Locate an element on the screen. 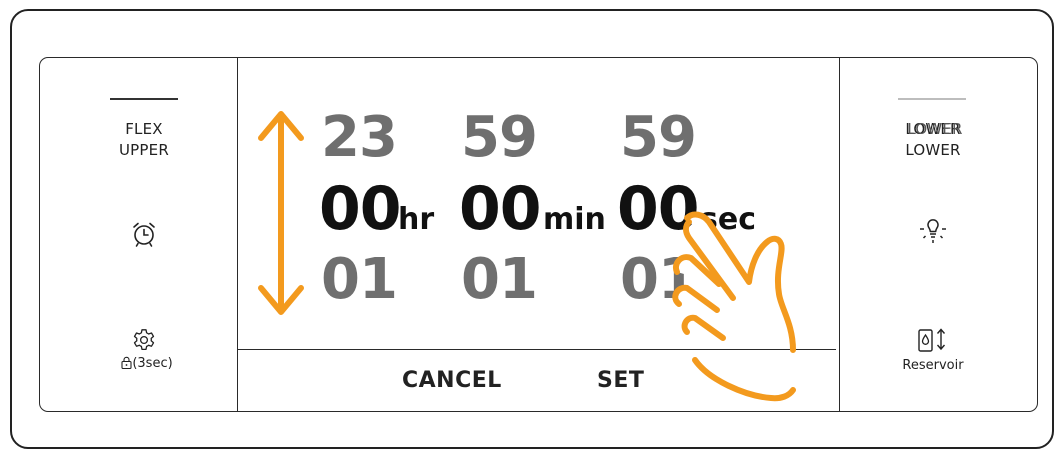  zone-label-line1: LOWER LOWER is located at coordinates (934, 129).